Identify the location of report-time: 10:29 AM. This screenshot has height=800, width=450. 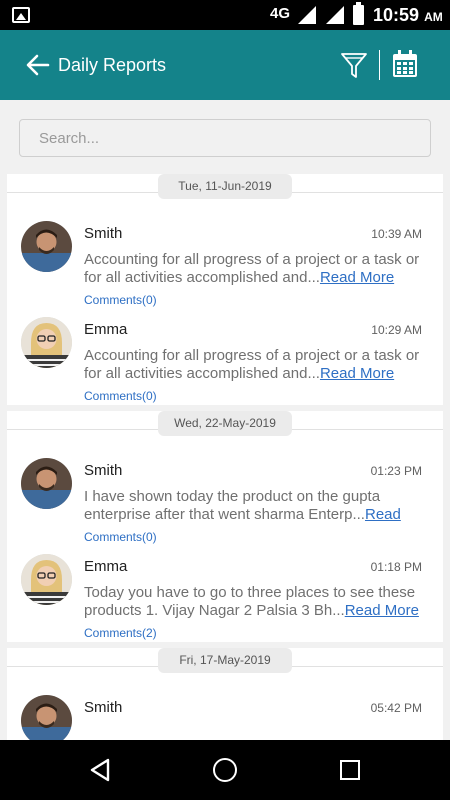
(396, 330).